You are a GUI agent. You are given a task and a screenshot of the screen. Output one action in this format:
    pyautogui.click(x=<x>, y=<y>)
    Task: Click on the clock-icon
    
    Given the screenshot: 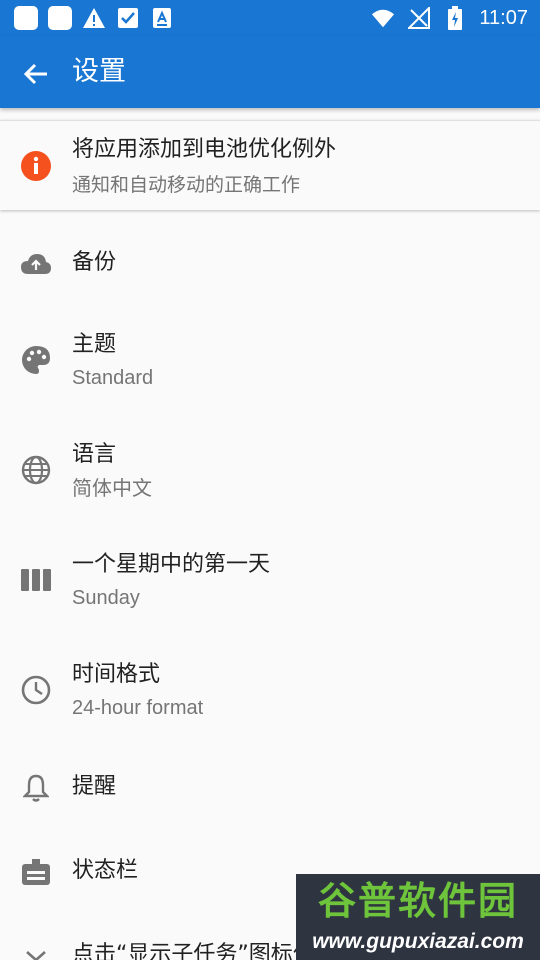 What is the action you would take?
    pyautogui.click(x=36, y=690)
    